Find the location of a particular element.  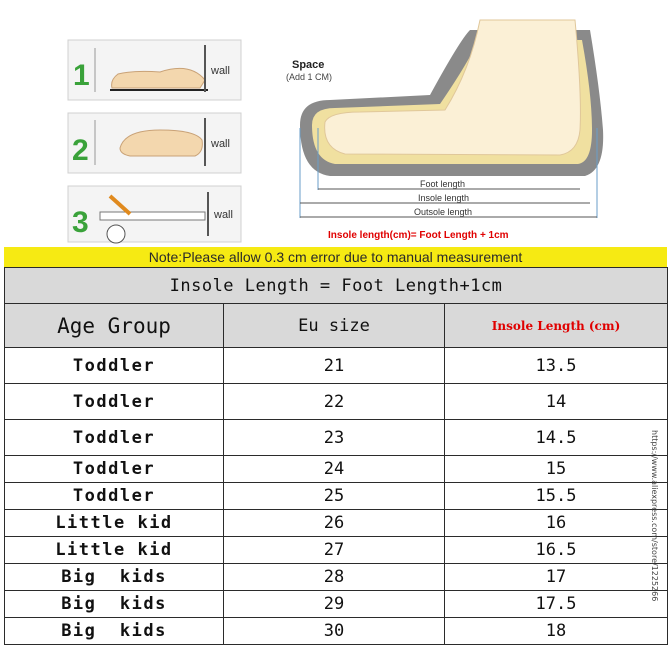

table-row: Toddler 25 15.5 is located at coordinates (336, 496).